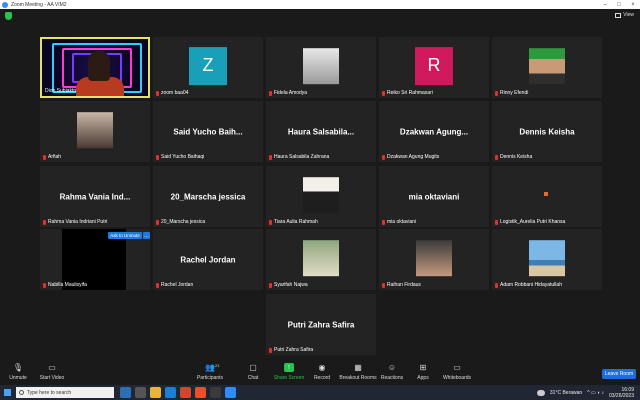 Image resolution: width=640 pixels, height=400 pixels. I want to click on participant-name: Raihan Firdaus, so click(401, 285).